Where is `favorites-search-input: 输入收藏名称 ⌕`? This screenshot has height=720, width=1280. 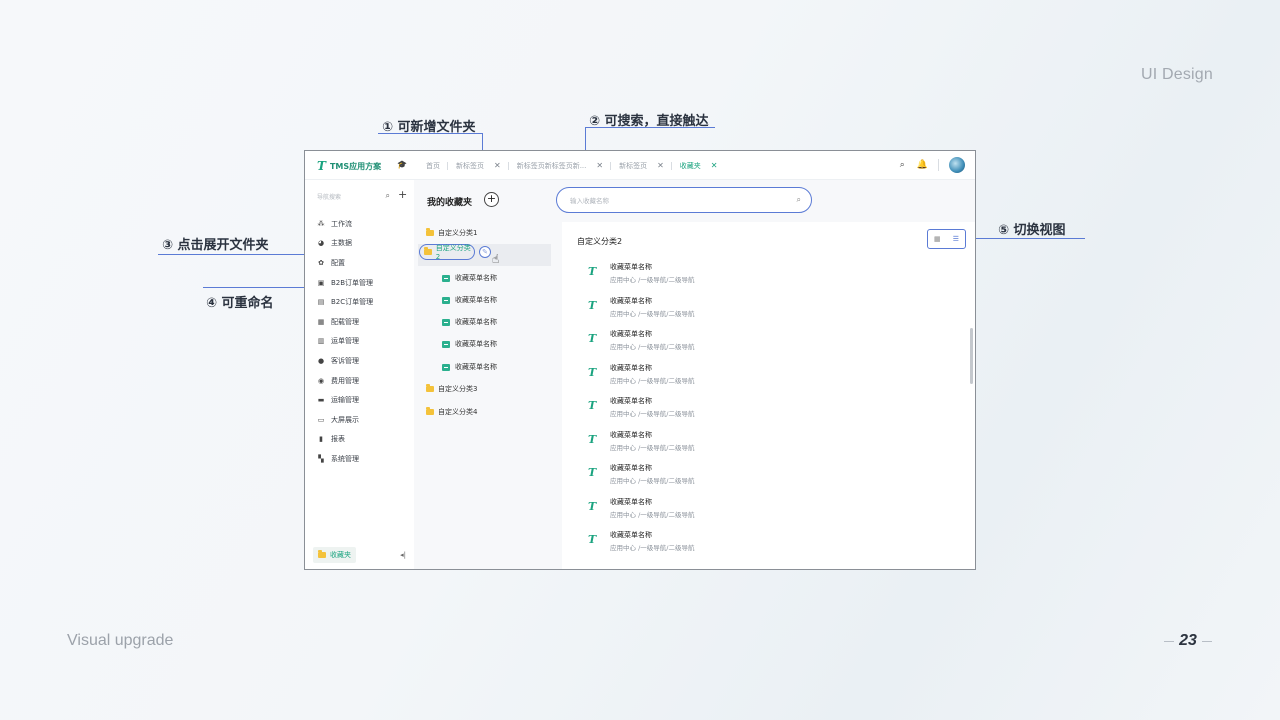 favorites-search-input: 输入收藏名称 ⌕ is located at coordinates (684, 200).